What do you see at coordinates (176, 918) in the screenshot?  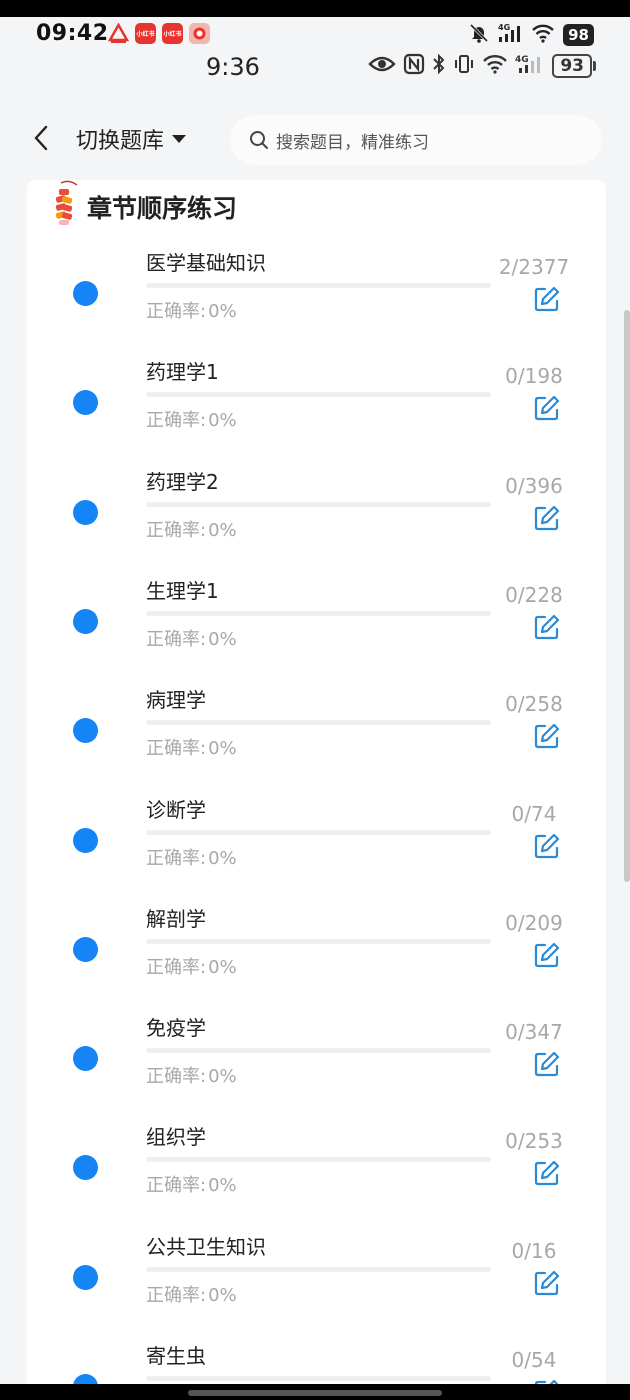 I see `chapter-name: 解剖学` at bounding box center [176, 918].